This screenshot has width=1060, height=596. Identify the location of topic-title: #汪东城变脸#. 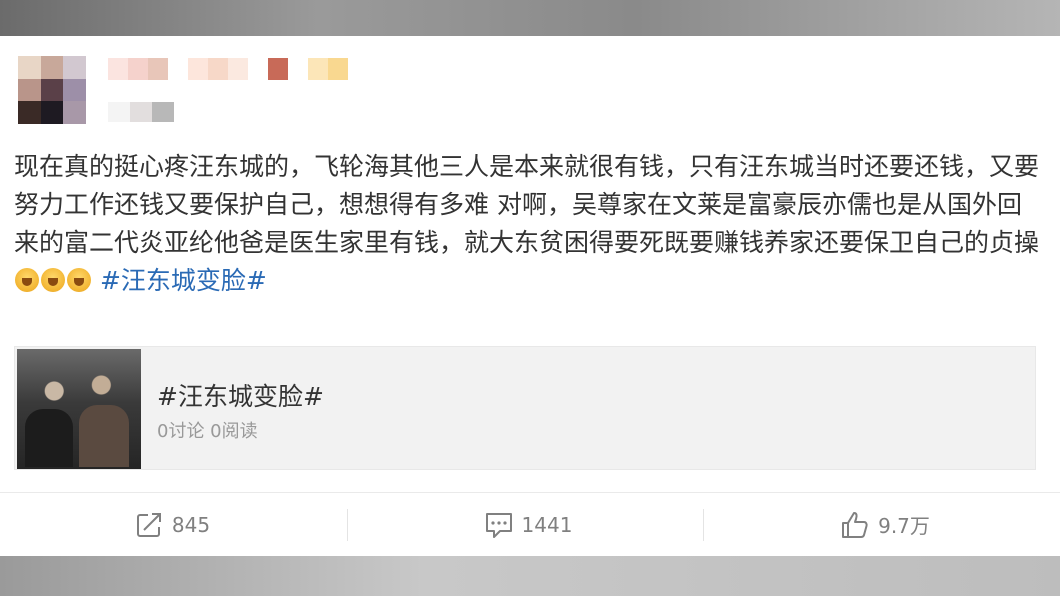
(240, 395).